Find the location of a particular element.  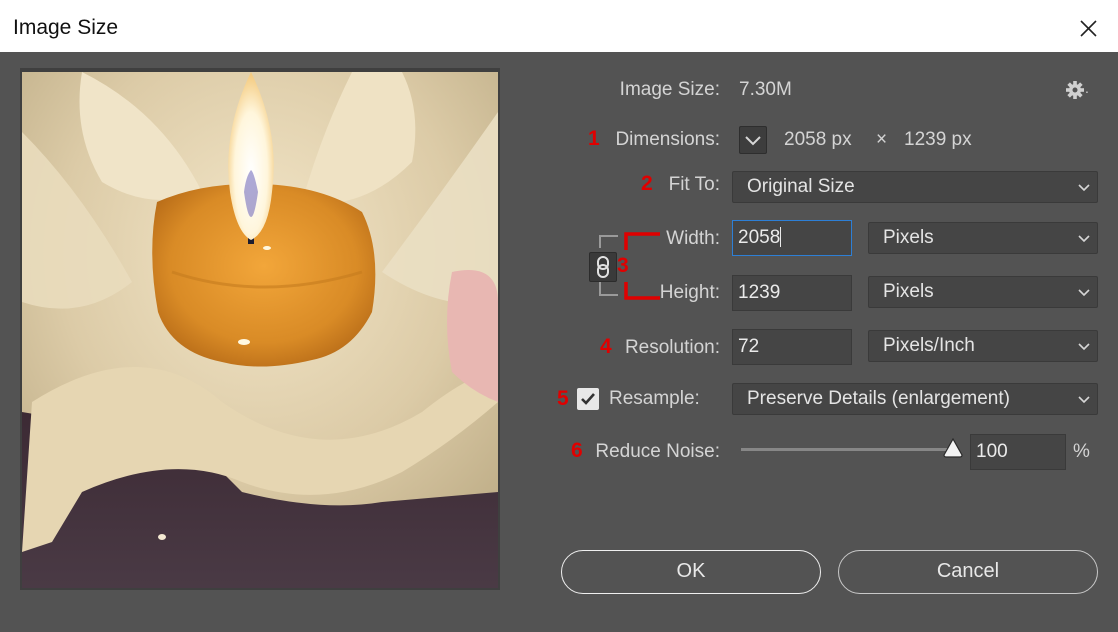

constrain-proportions-button is located at coordinates (603, 267).